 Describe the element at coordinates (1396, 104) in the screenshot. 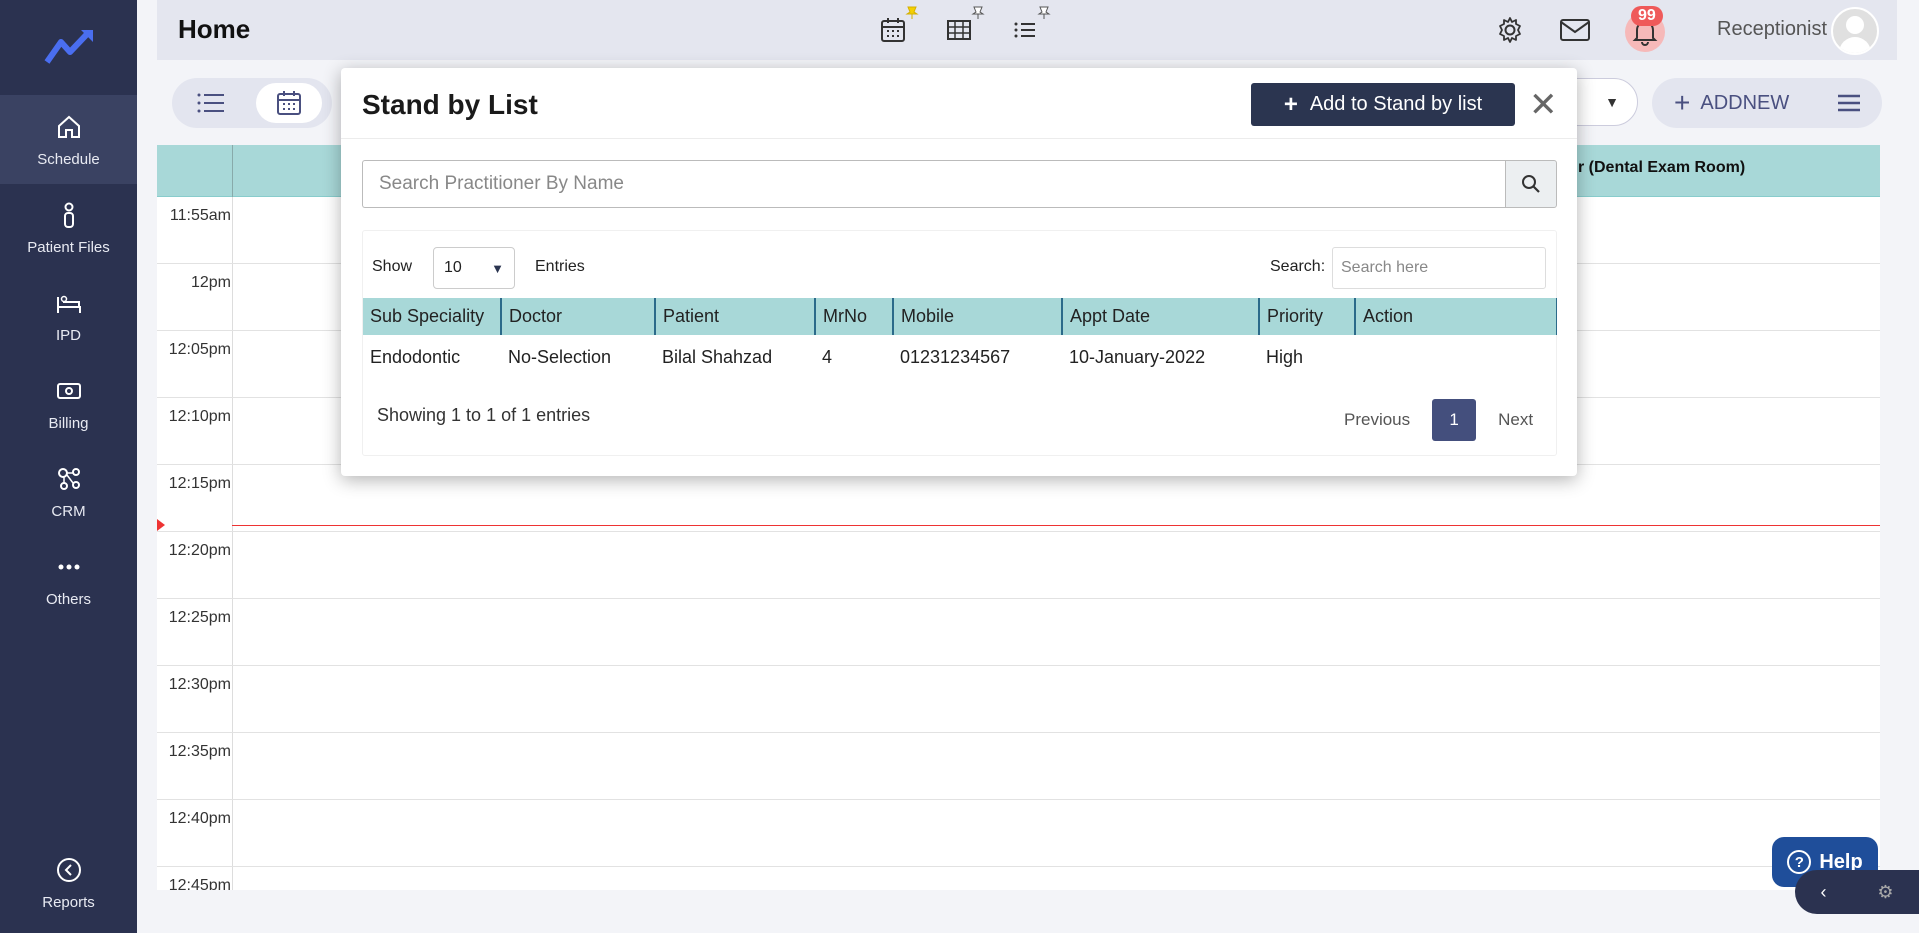

I see `add-to-standby-label: Add to Stand by list` at that location.